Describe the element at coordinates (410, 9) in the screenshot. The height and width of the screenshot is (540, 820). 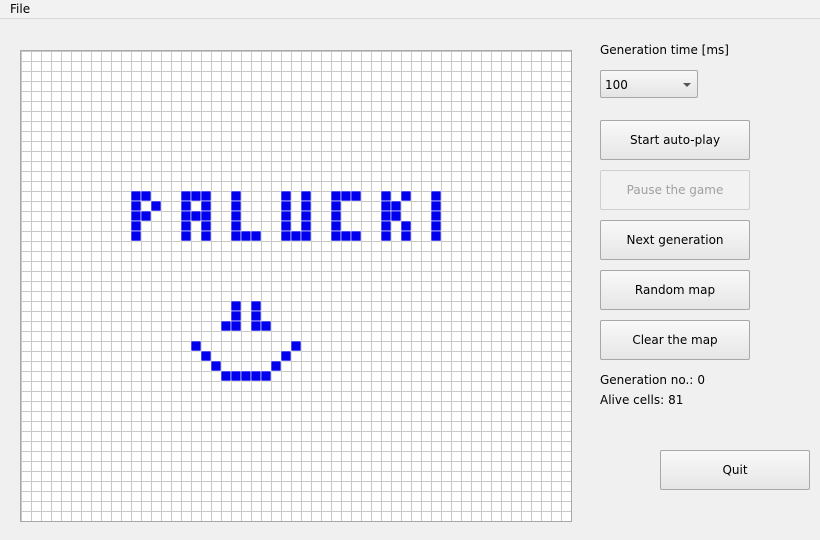
I see `menu-bar: File` at that location.